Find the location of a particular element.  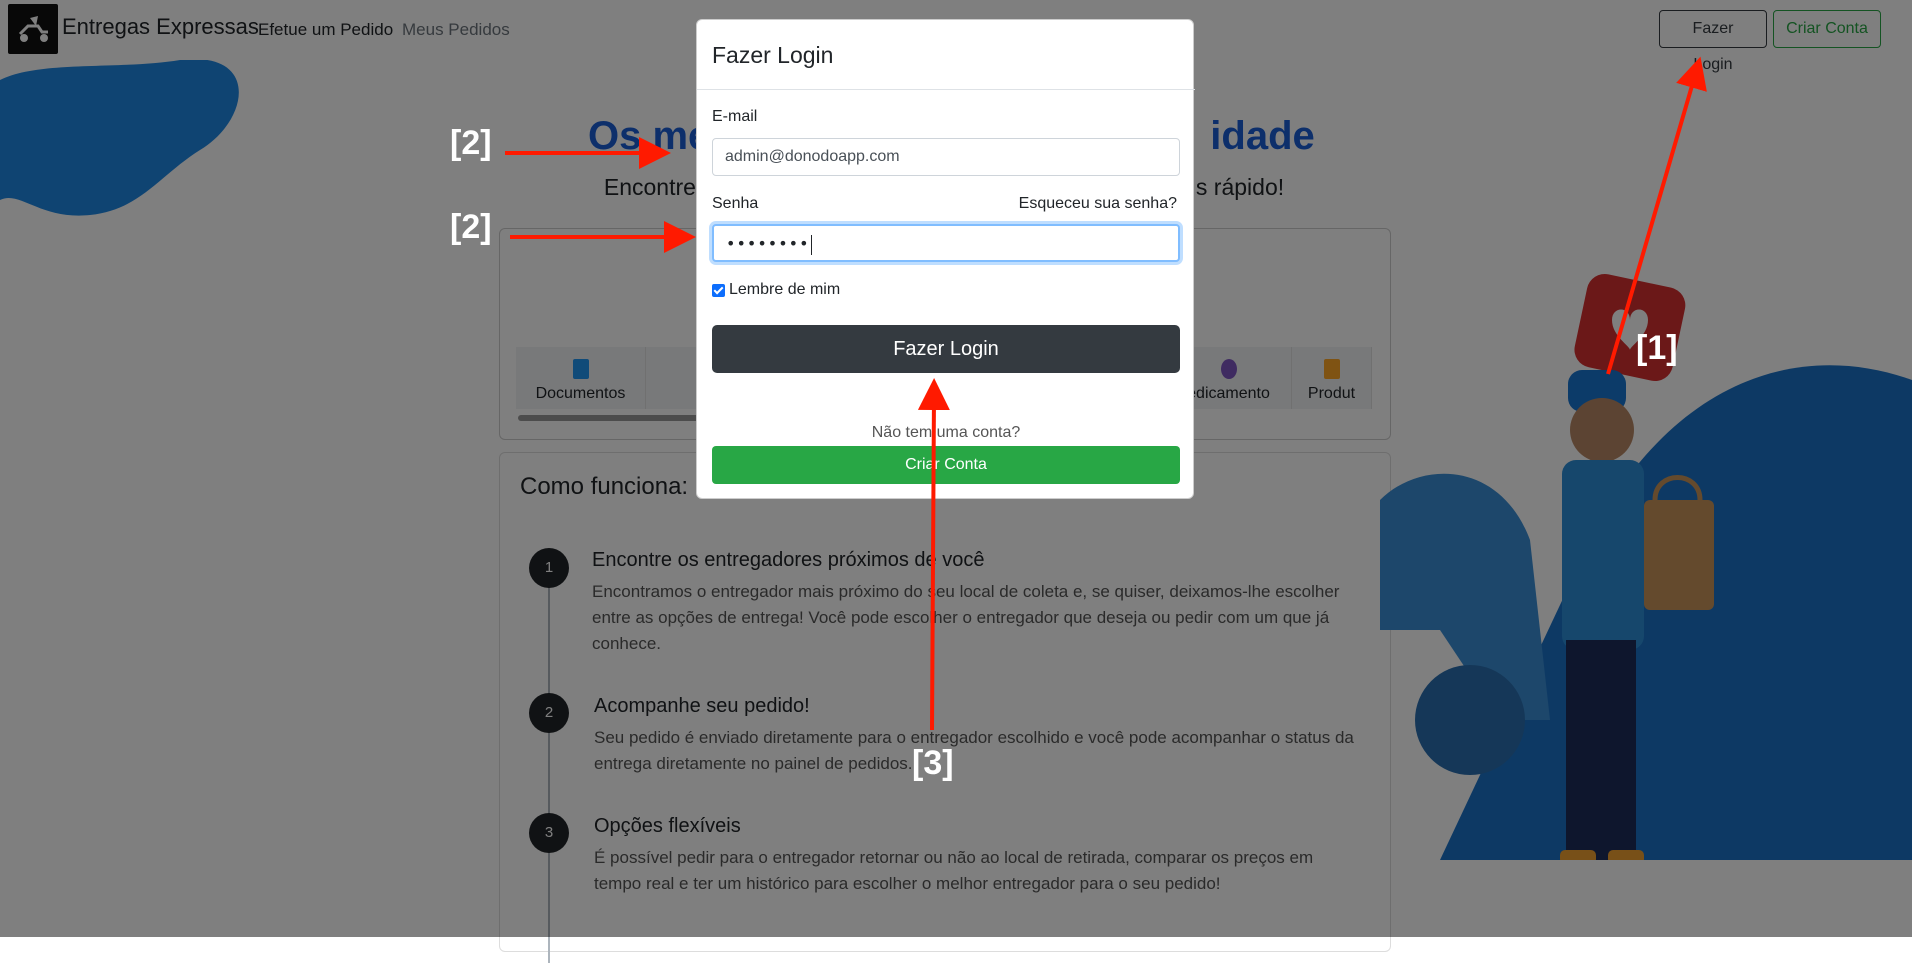

annotation-marker-2b: [2] is located at coordinates (471, 227).